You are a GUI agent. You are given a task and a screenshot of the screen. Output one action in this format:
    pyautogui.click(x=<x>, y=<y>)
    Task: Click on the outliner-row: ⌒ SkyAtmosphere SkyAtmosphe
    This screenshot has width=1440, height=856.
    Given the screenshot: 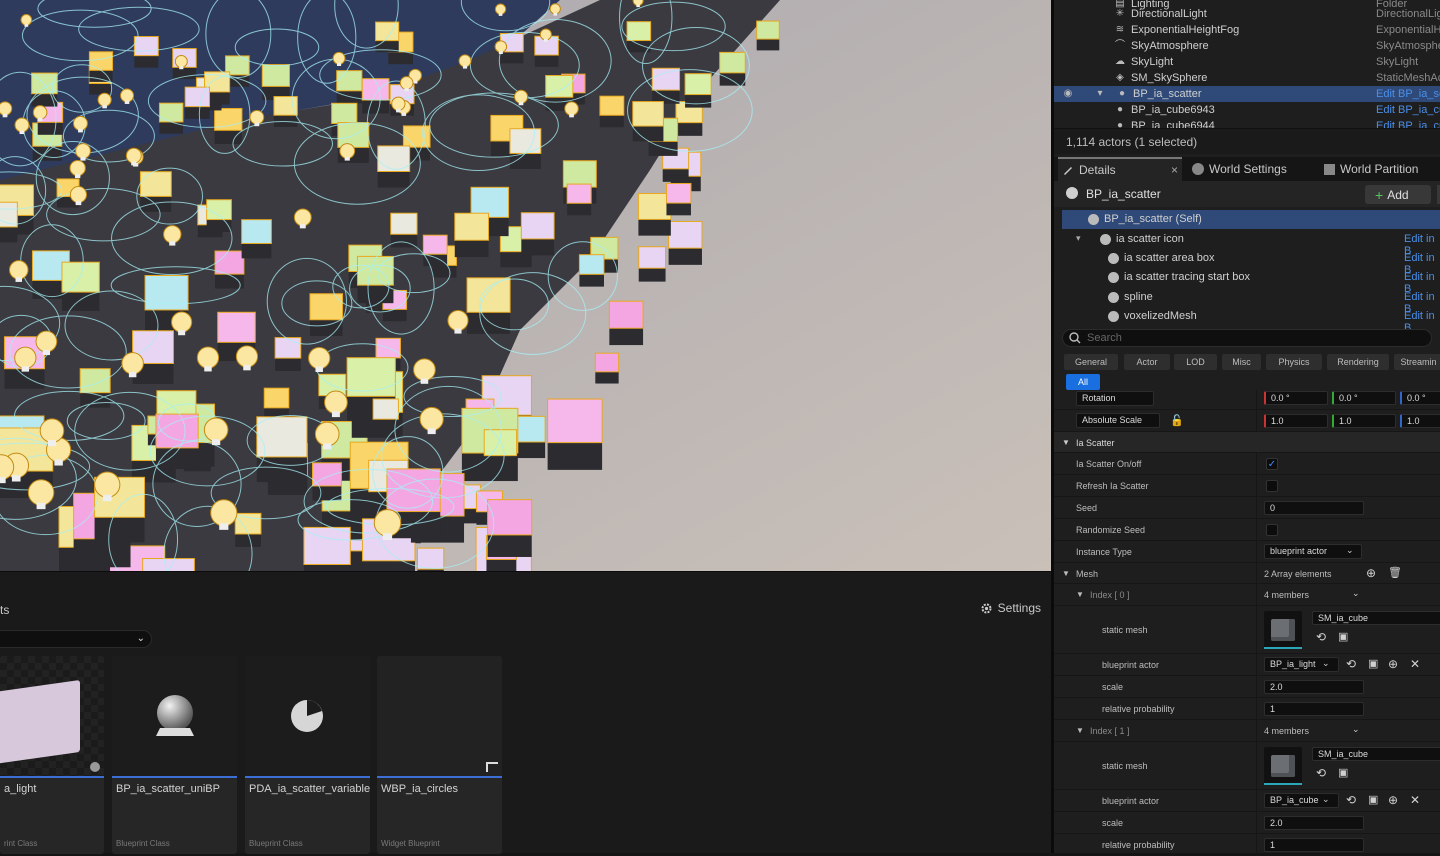 What is the action you would take?
    pyautogui.click(x=1247, y=46)
    